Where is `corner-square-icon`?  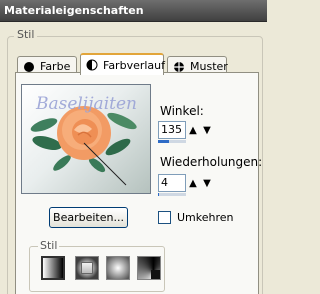 corner-square-icon is located at coordinates (155, 274).